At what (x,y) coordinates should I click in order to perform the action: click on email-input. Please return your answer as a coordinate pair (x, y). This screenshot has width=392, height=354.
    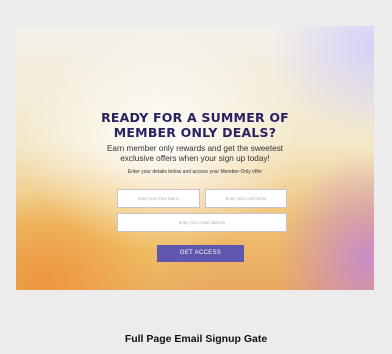
    Looking at the image, I should click on (202, 222).